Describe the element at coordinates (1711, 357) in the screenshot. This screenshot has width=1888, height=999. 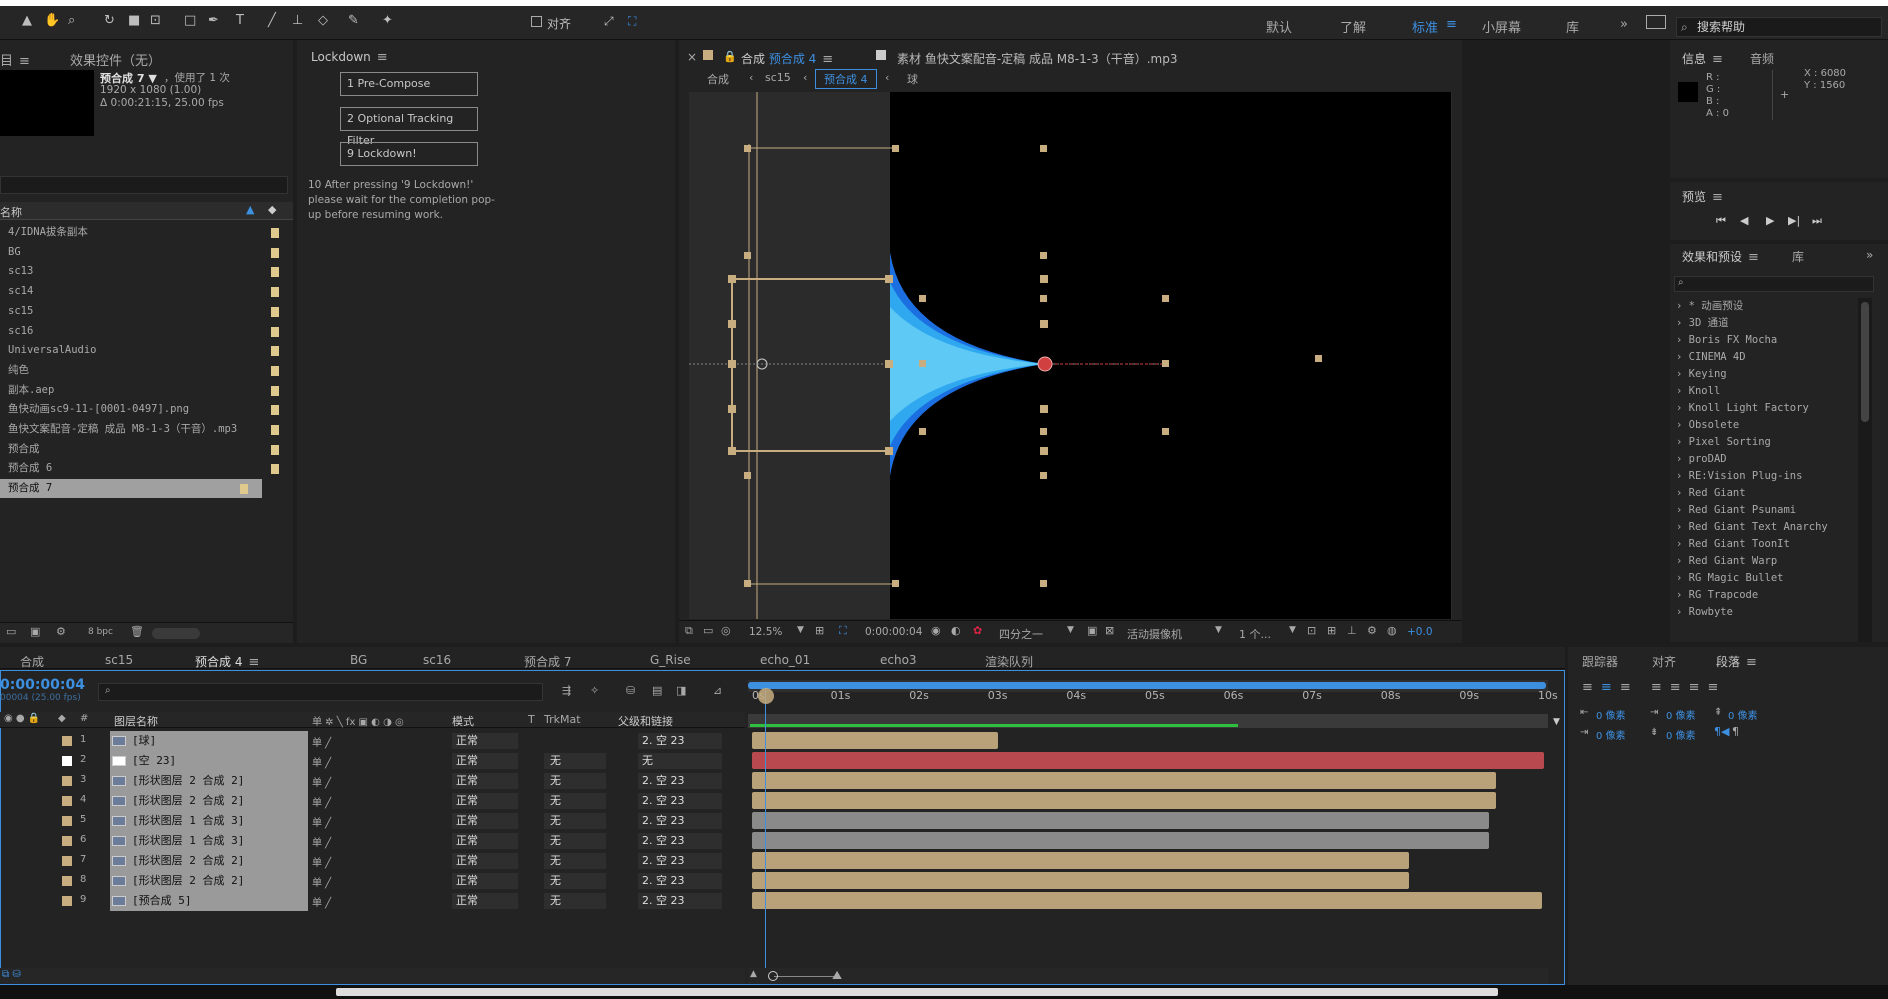
I see `effect-category: › CINEMA 4D` at that location.